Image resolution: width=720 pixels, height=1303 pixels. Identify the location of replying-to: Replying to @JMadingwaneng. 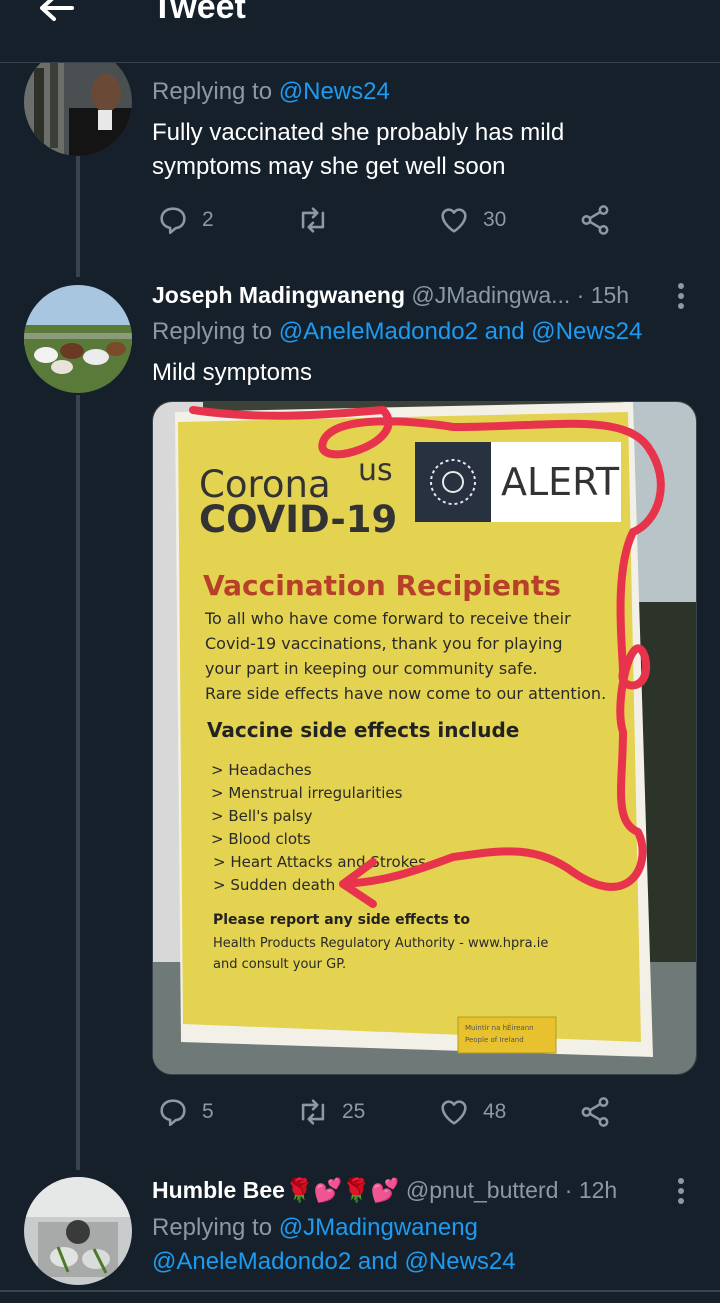
(315, 1227).